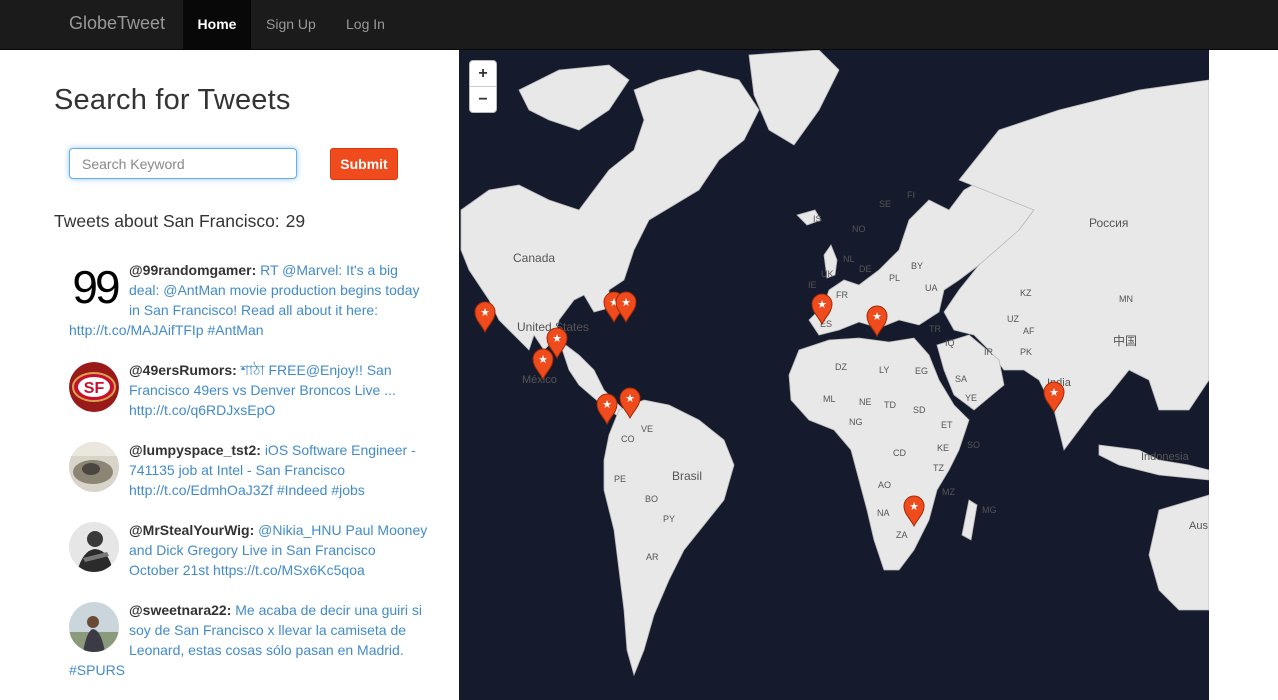 The width and height of the screenshot is (1278, 700). I want to click on map-label: 中国, so click(1125, 340).